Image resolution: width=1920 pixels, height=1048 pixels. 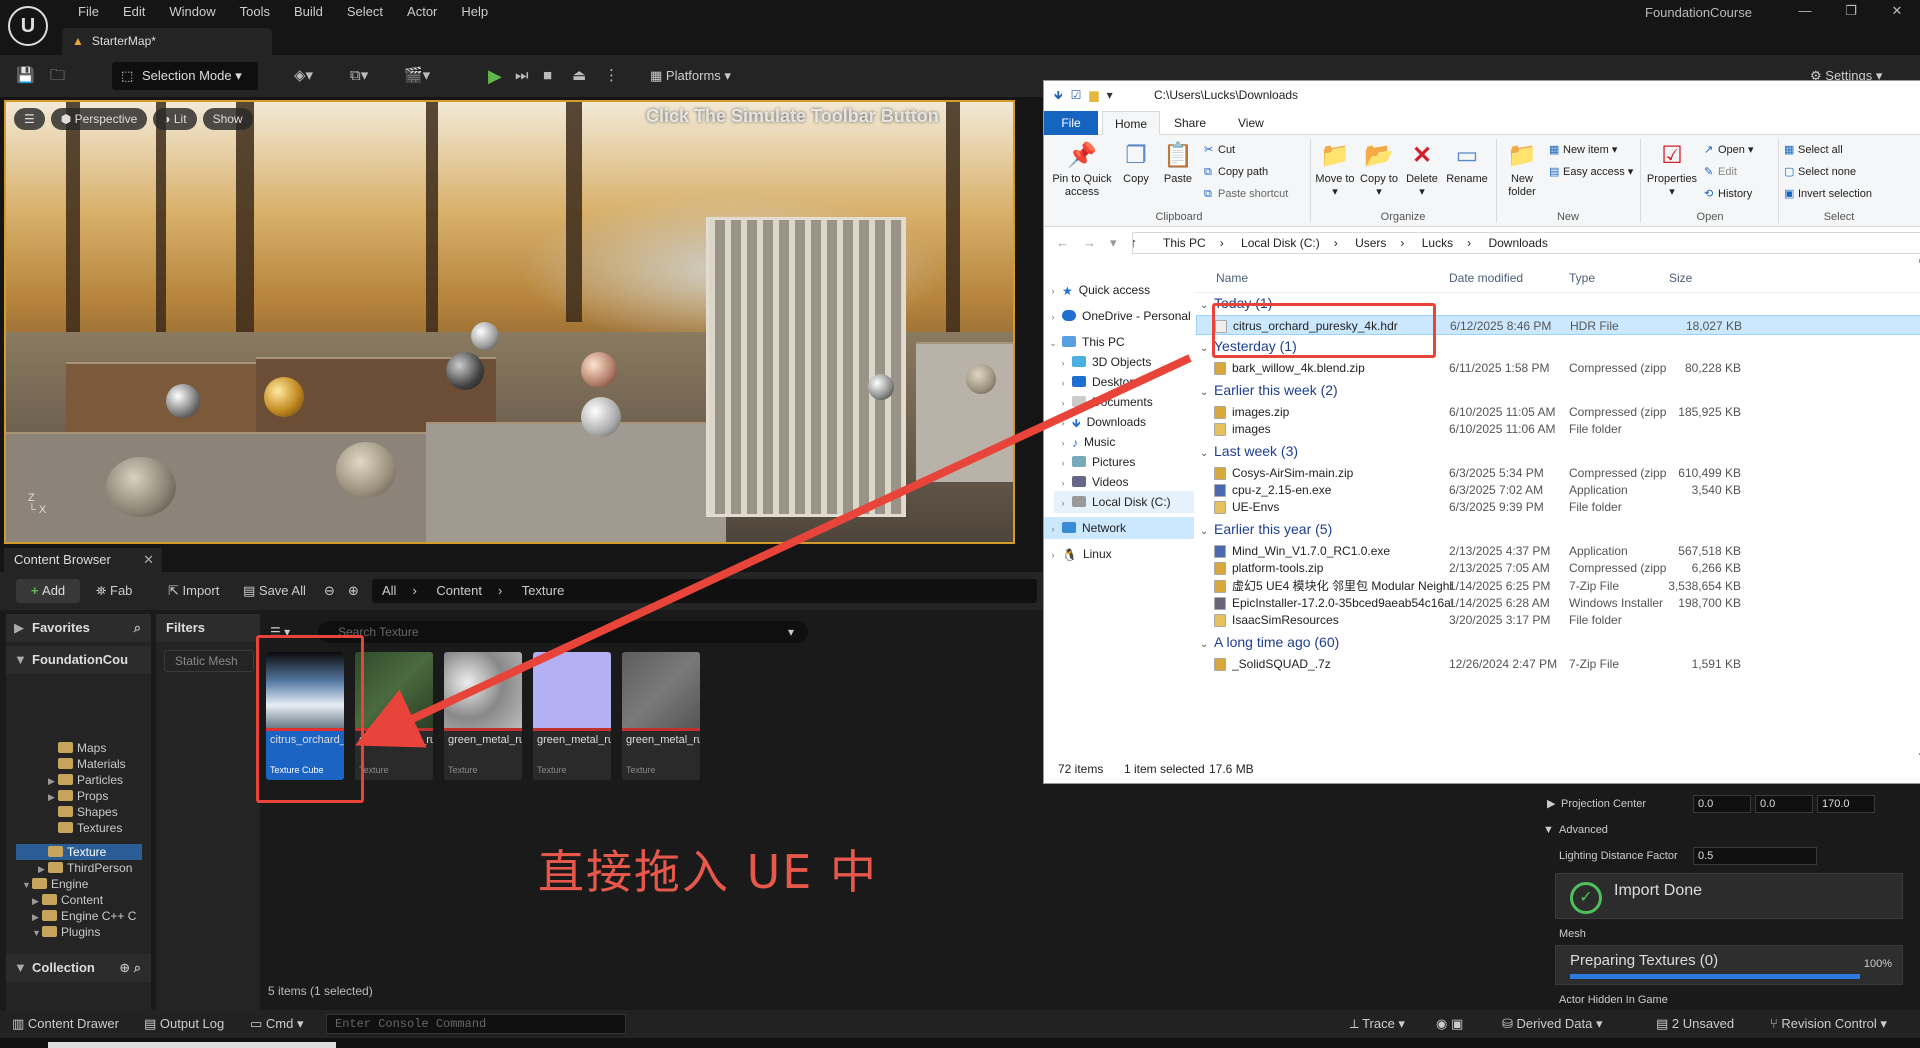 What do you see at coordinates (611, 76) in the screenshot?
I see `more-options-icon: ⋮` at bounding box center [611, 76].